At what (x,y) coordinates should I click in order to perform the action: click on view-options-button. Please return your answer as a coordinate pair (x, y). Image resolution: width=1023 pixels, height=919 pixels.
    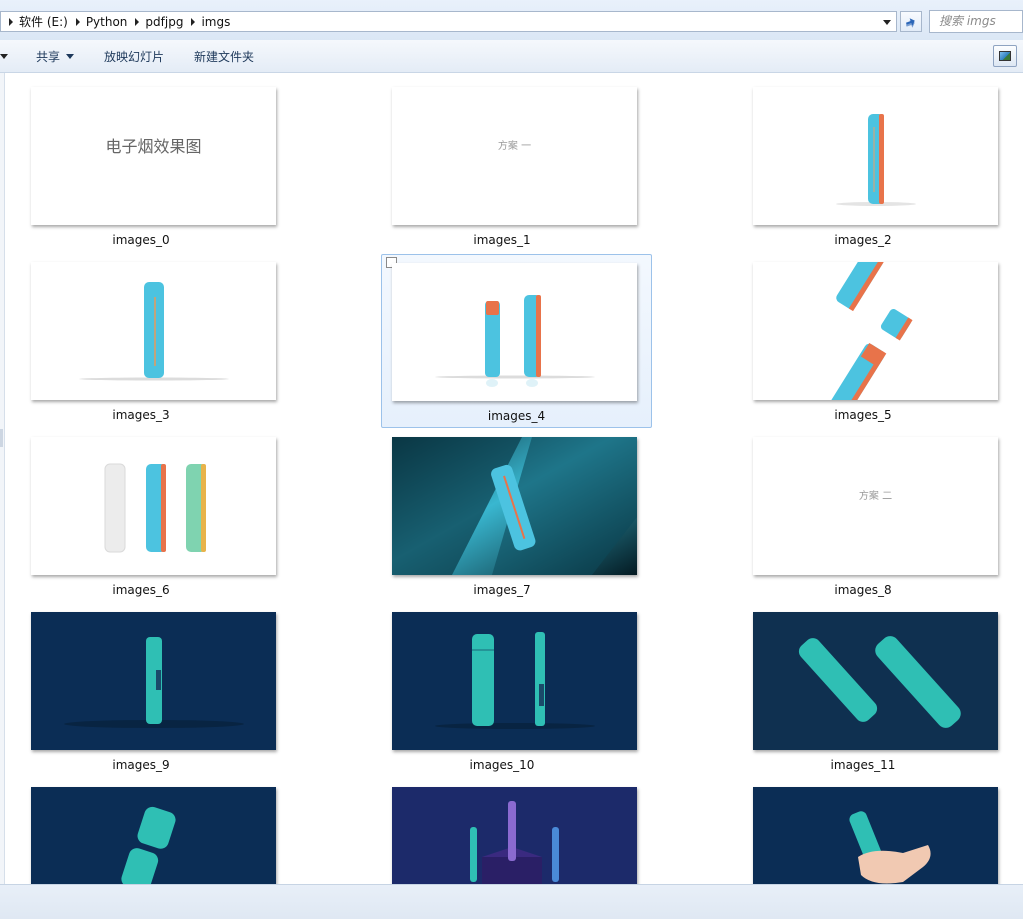
    Looking at the image, I should click on (1005, 56).